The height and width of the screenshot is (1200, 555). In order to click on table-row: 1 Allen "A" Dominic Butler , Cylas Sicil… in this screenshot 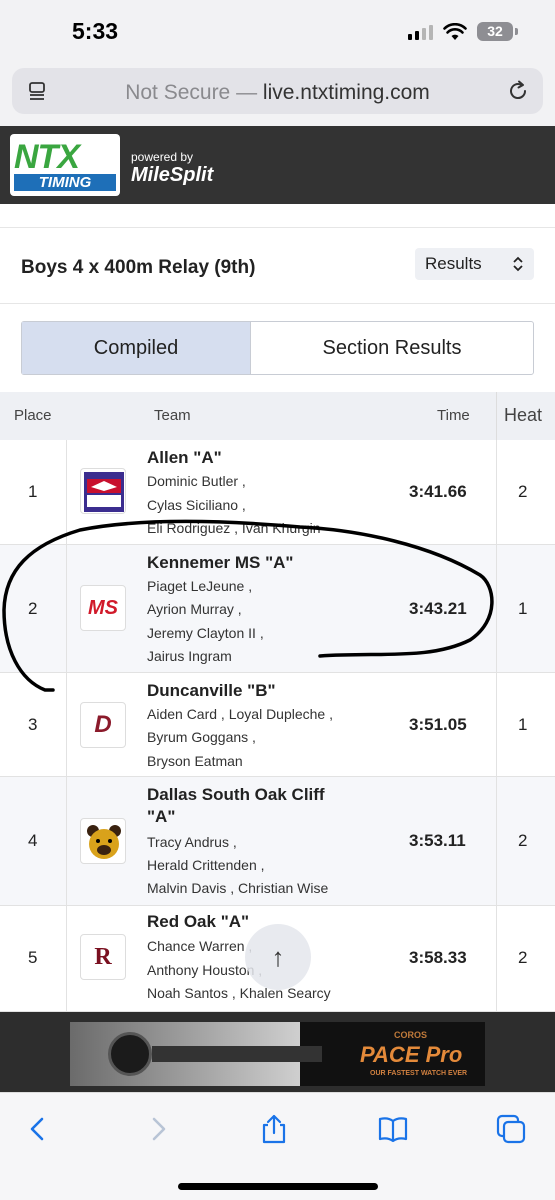, I will do `click(277, 492)`.